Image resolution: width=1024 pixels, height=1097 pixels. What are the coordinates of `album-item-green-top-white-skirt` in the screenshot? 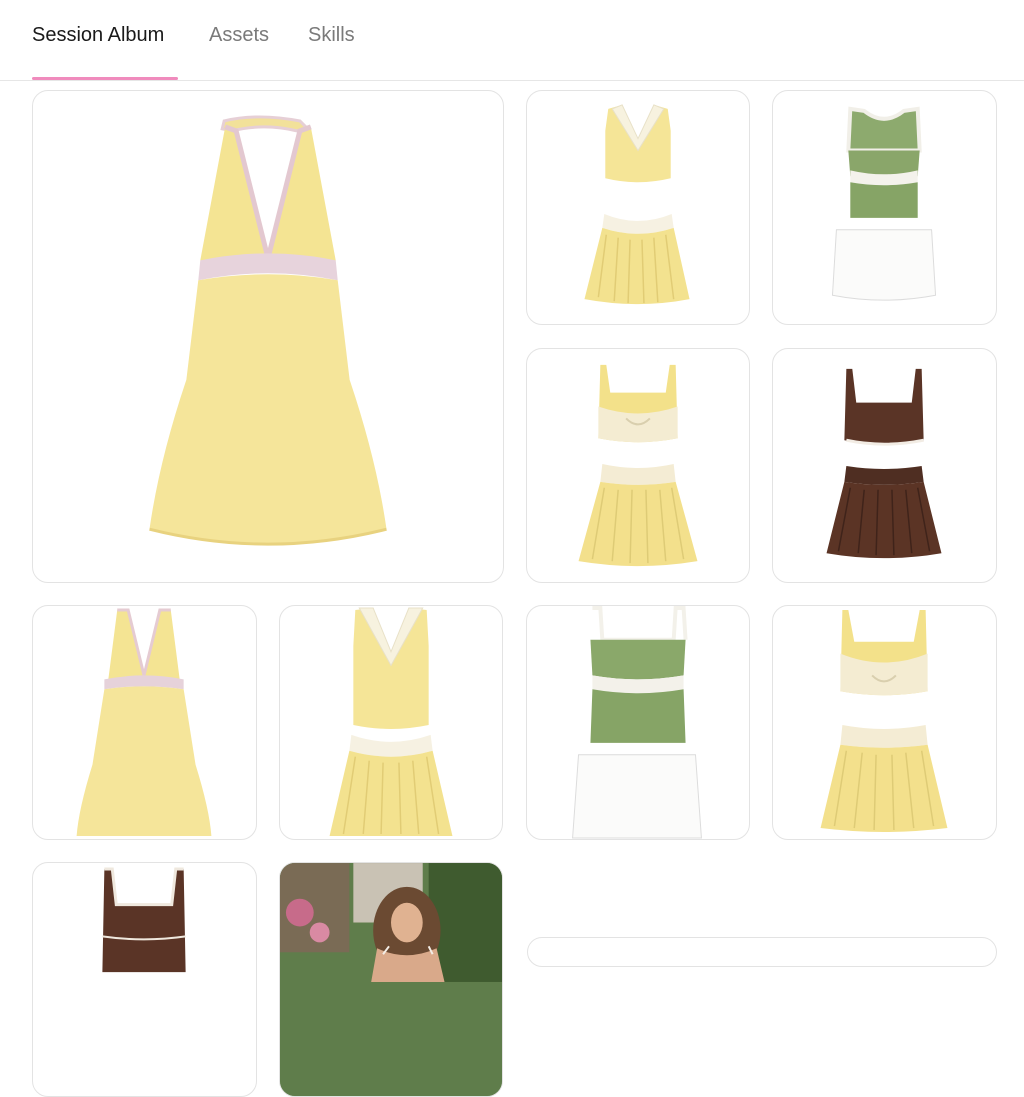 It's located at (884, 207).